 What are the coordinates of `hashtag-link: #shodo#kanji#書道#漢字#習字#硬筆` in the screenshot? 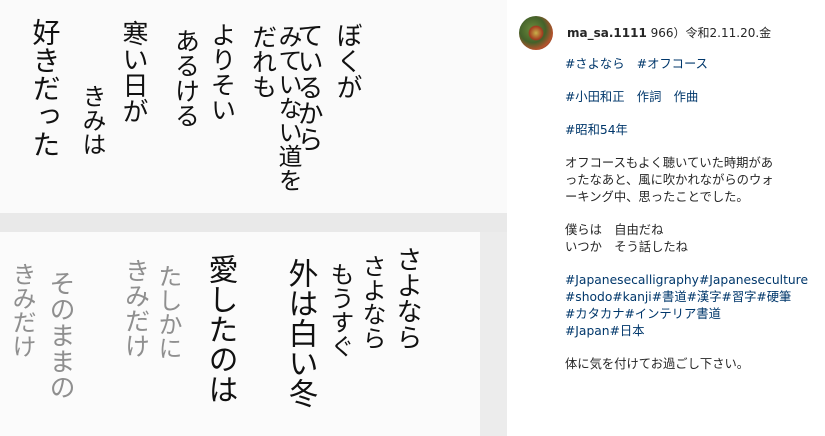 It's located at (691, 297).